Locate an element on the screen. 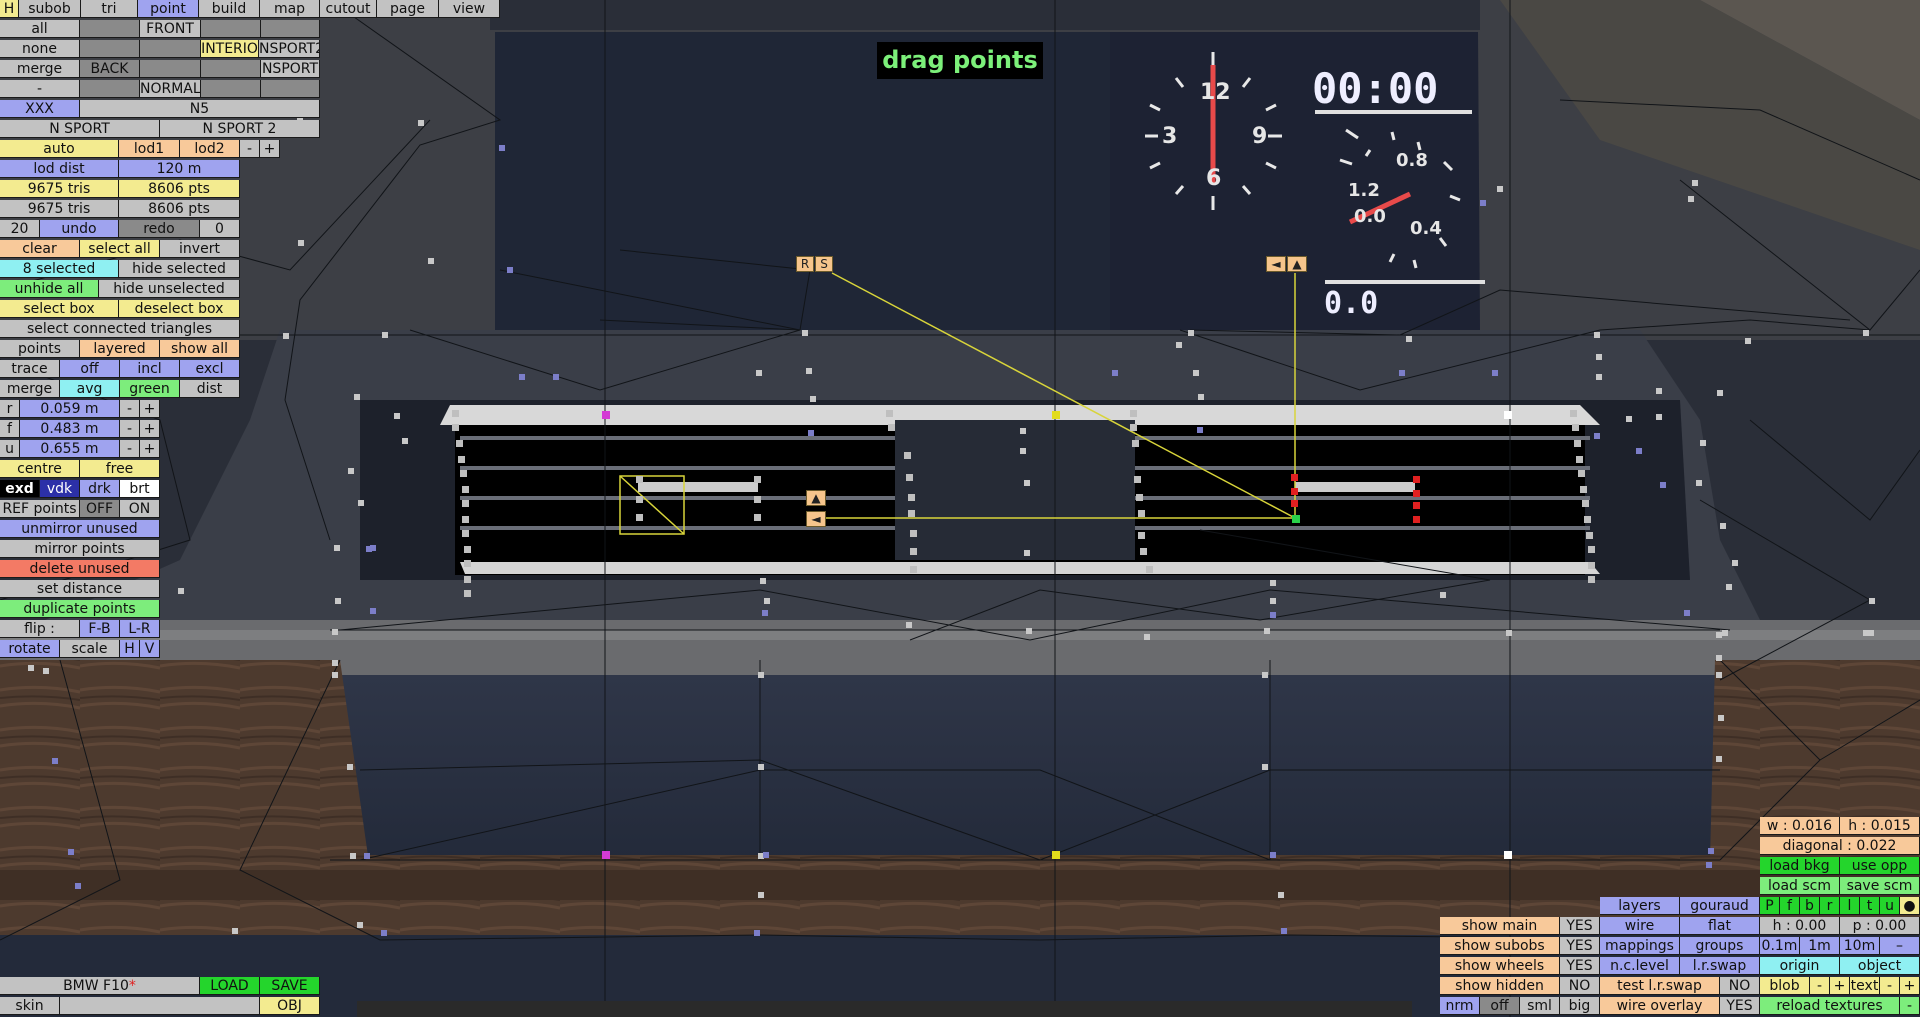  deselect-box-button: deselect box is located at coordinates (179, 309).